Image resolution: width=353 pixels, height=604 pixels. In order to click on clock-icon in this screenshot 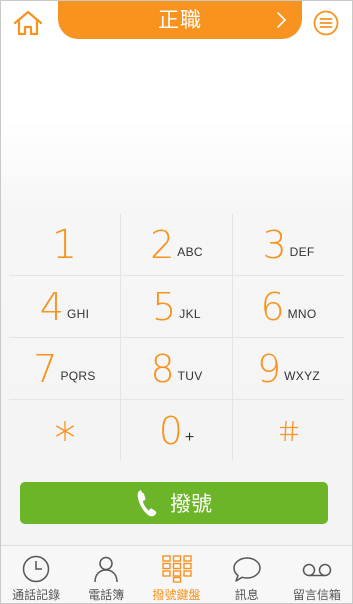, I will do `click(36, 569)`.